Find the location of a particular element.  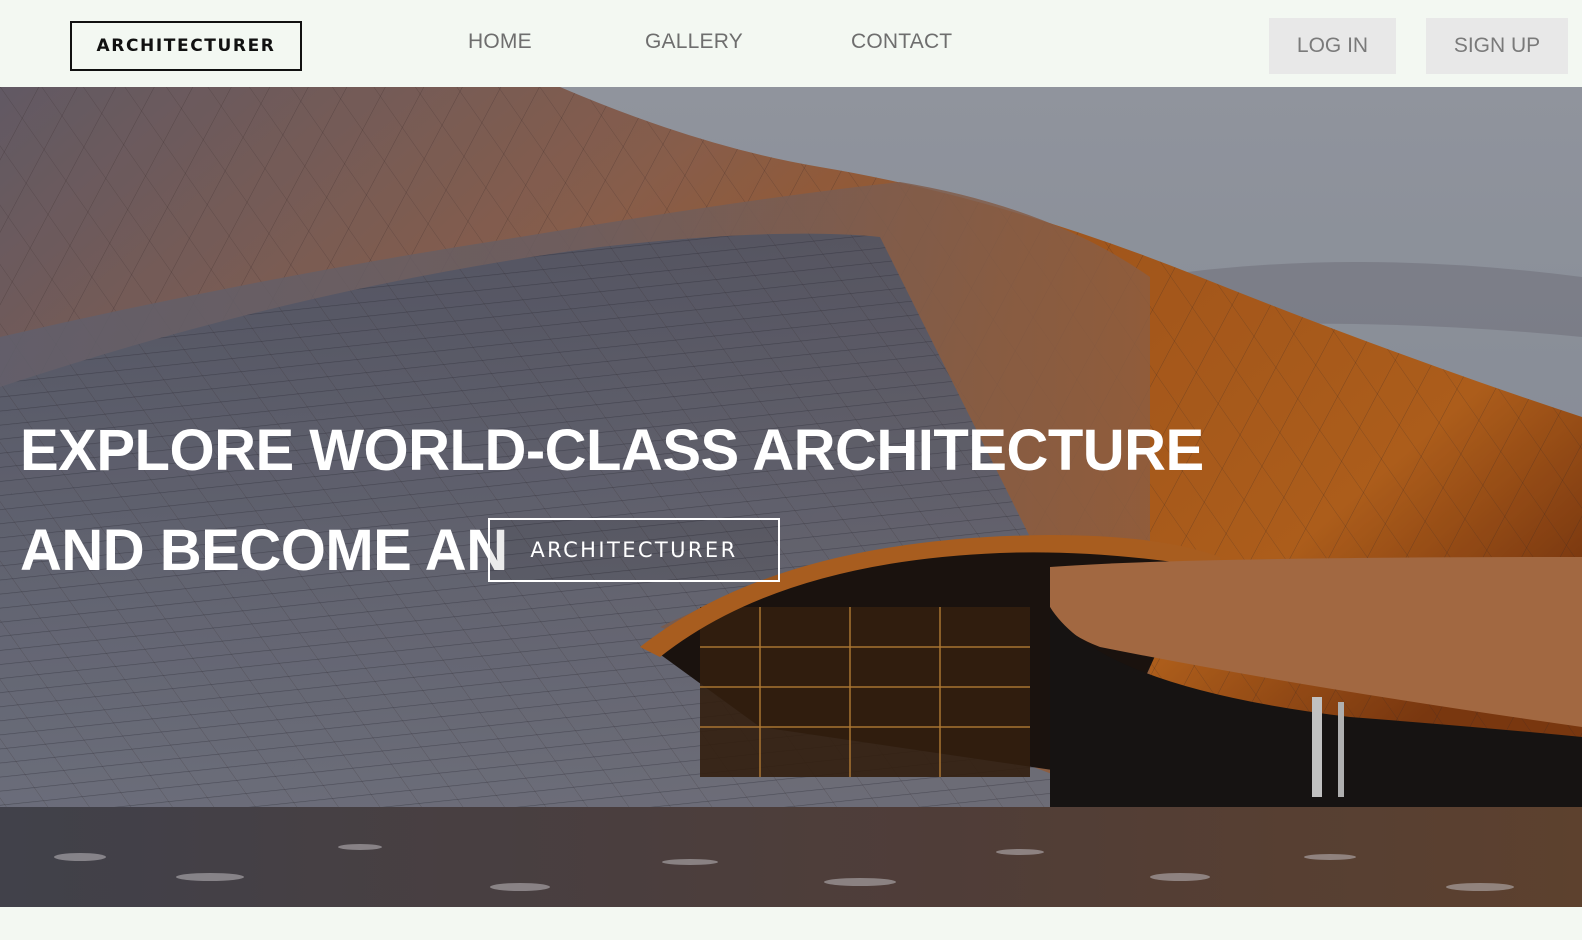

nav-contact-link: CONTACT is located at coordinates (901, 42).